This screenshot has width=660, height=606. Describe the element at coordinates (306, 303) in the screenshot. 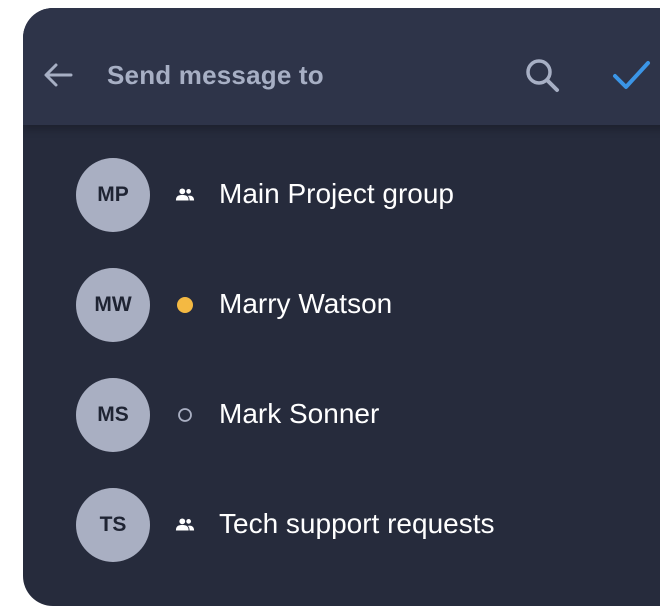

I see `contact-name: Marry Watson` at that location.